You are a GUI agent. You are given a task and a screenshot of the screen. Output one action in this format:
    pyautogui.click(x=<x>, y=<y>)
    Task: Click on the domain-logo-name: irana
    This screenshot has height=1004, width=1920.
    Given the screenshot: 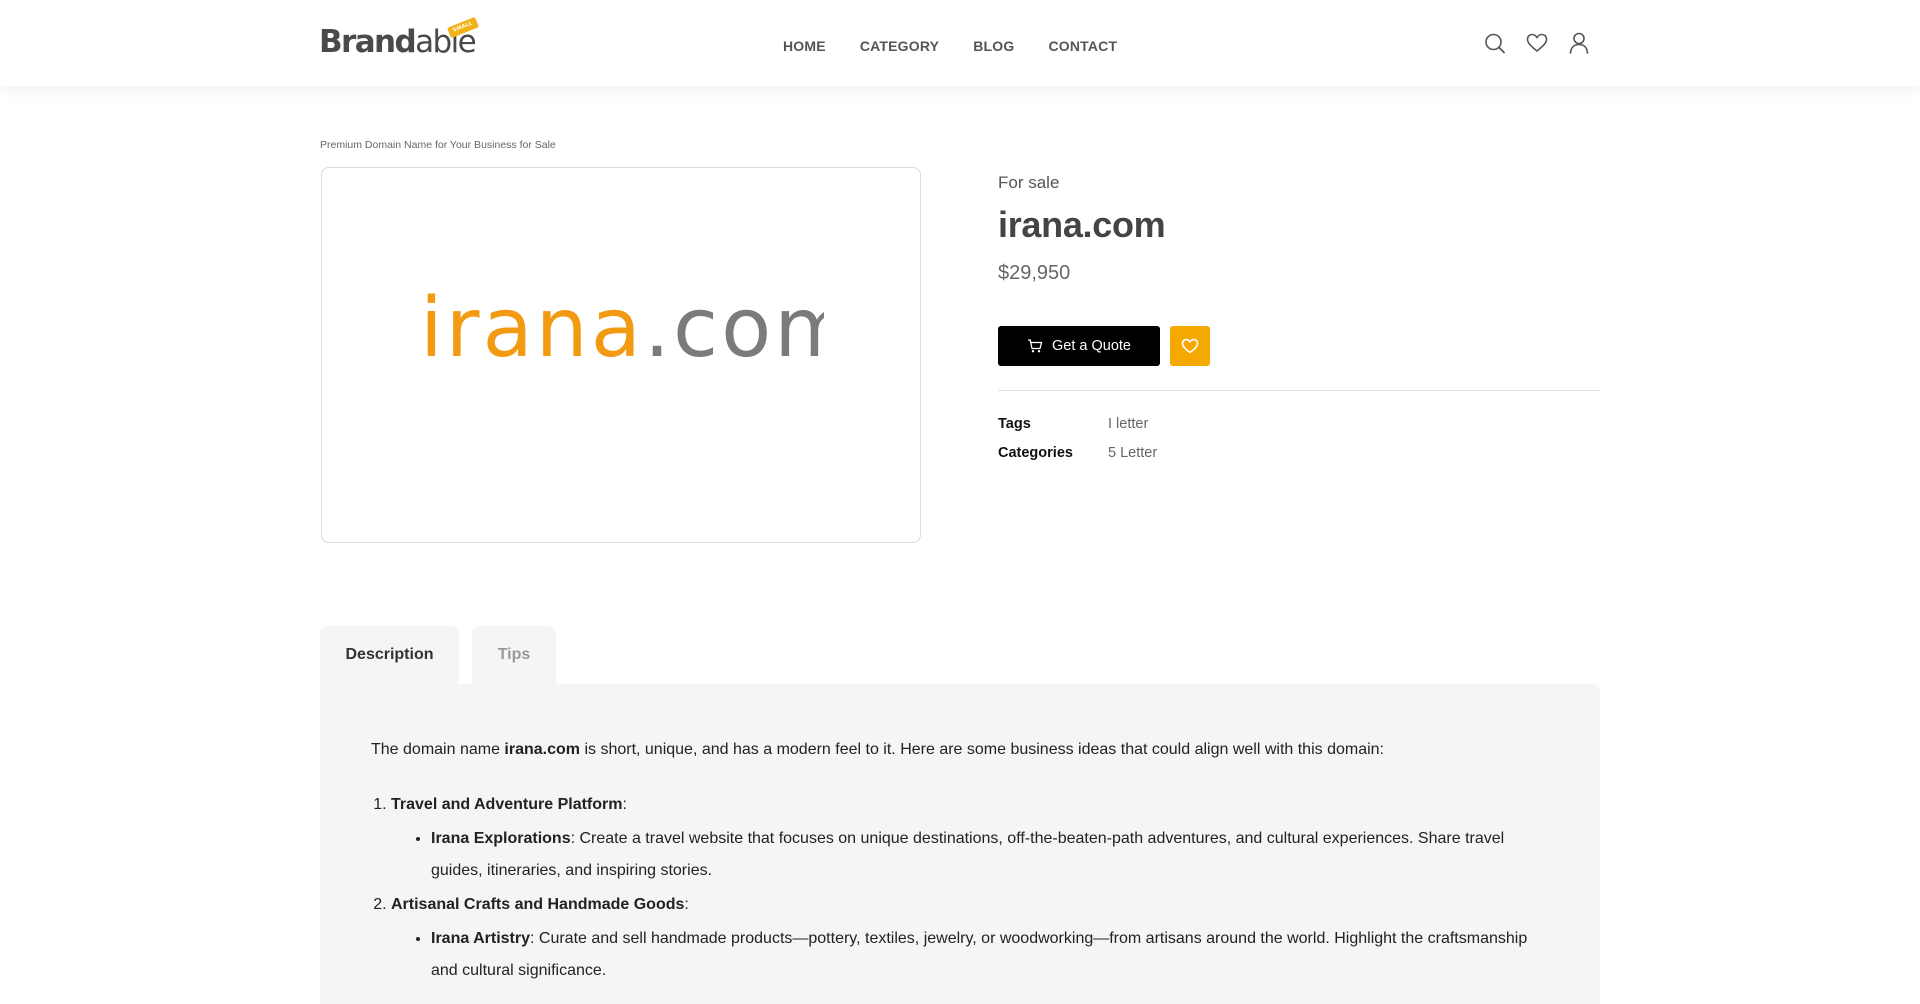 What is the action you would take?
    pyautogui.click(x=532, y=326)
    